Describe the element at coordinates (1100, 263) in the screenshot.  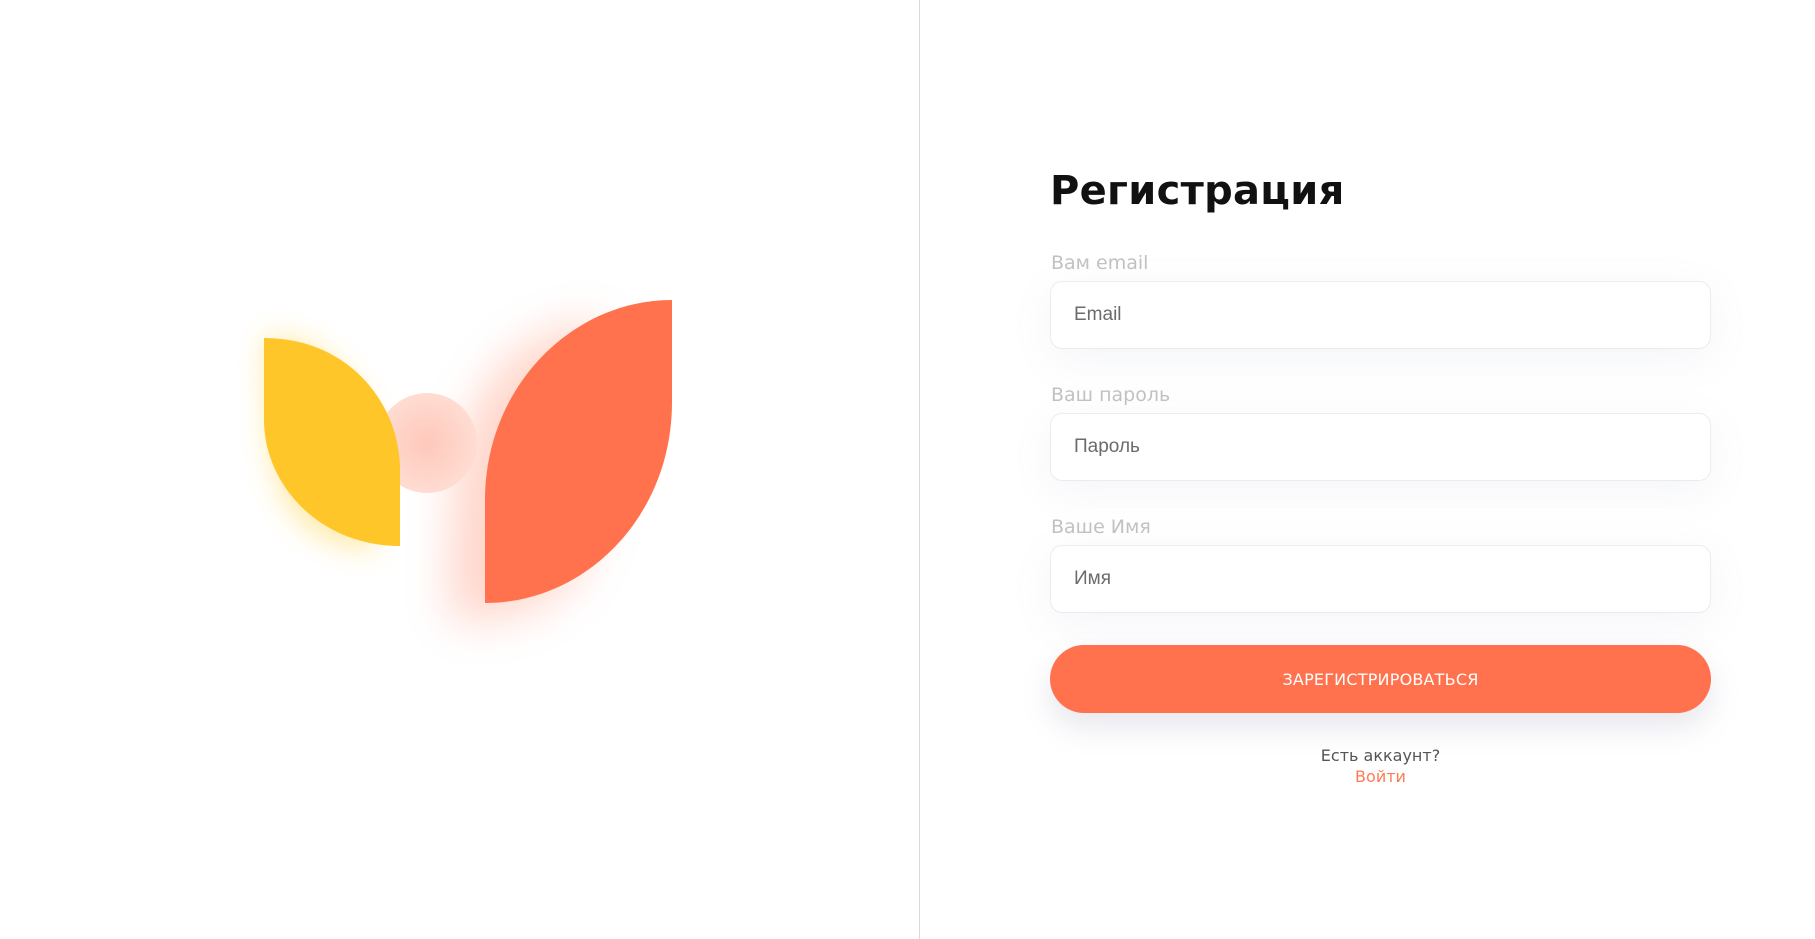
I see `email-label: Вам email` at that location.